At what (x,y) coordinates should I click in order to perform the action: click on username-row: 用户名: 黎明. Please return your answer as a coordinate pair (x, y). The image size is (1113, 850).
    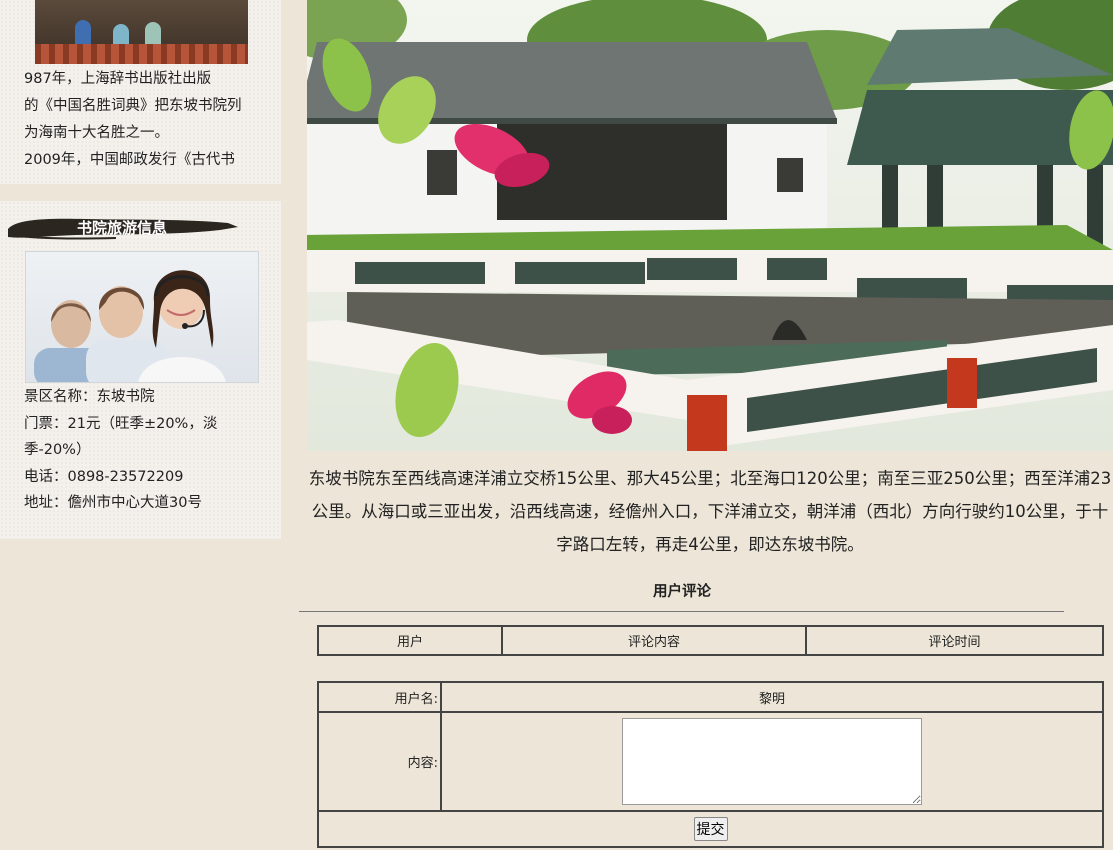
    Looking at the image, I should click on (710, 697).